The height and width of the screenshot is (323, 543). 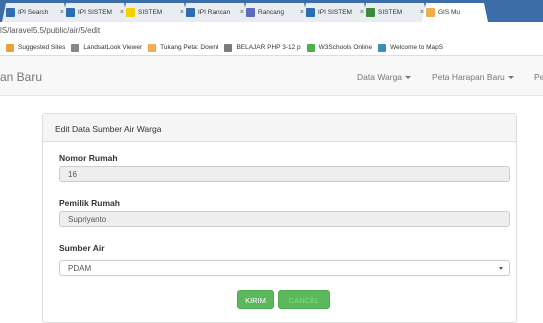 I want to click on bookmark-label: Welcome to MapS, so click(x=417, y=47).